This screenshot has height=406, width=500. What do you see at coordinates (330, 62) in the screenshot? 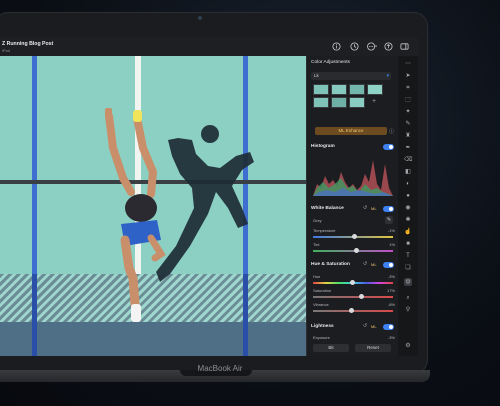
I see `panel-title: Color Adjustments` at bounding box center [330, 62].